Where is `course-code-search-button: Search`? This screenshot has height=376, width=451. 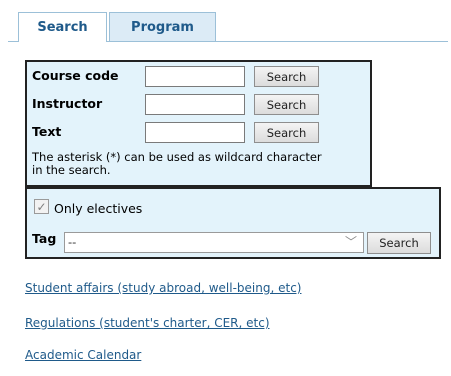
course-code-search-button: Search is located at coordinates (286, 76).